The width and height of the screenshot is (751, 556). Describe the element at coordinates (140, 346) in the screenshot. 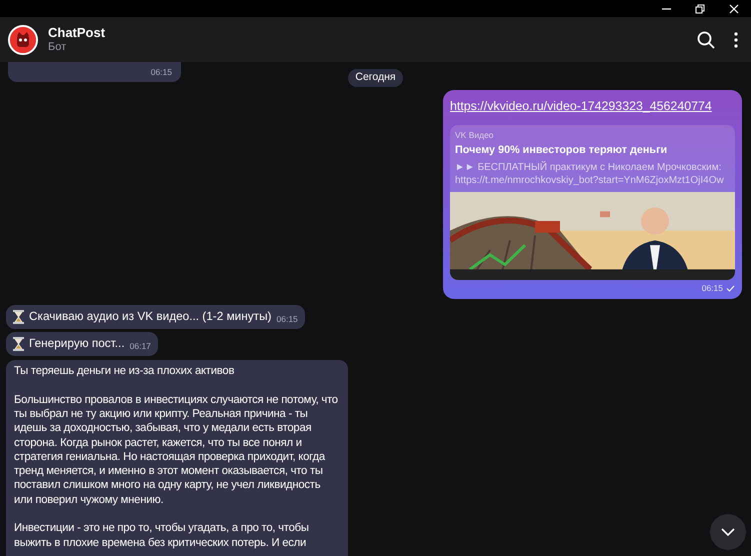

I see `message-time: 06:17` at that location.